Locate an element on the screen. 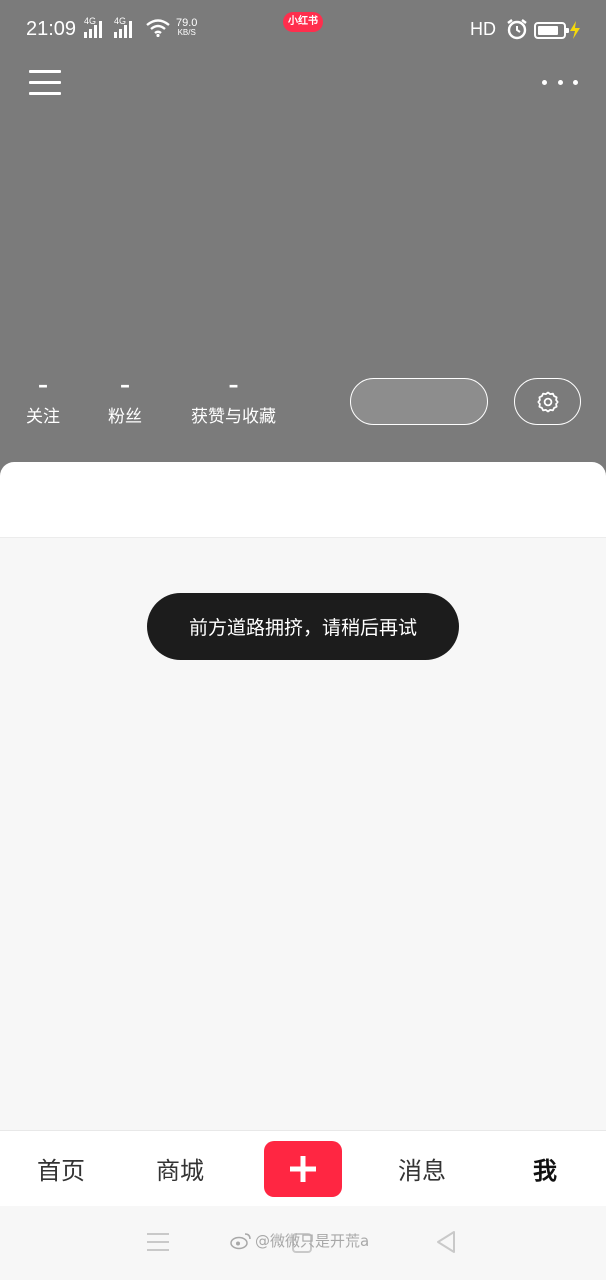 The width and height of the screenshot is (606, 1280). wifi-icon is located at coordinates (158, 28).